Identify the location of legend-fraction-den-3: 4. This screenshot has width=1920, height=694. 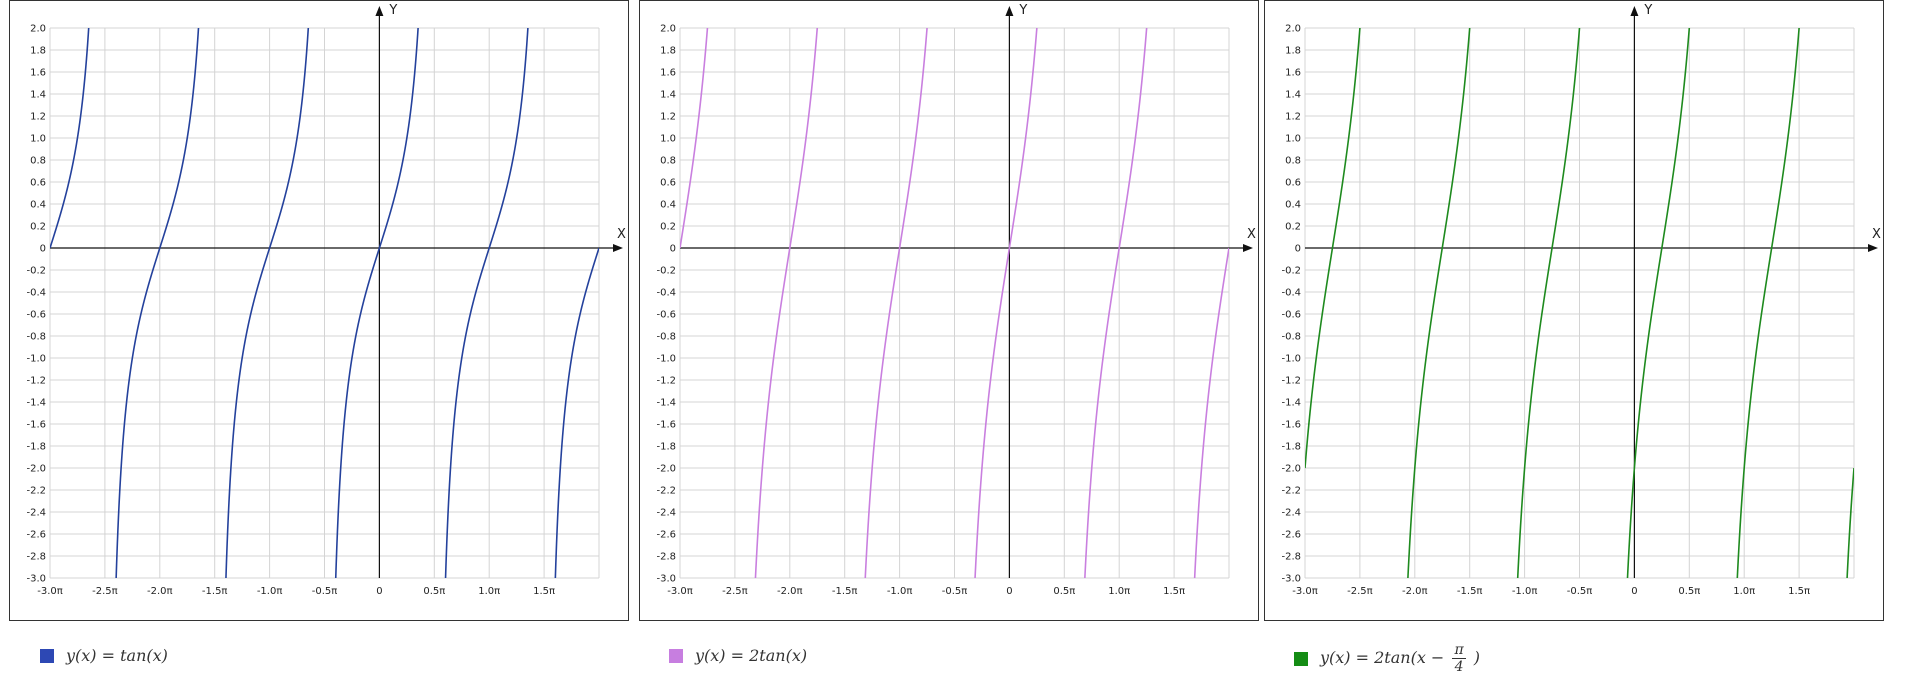
(1459, 667).